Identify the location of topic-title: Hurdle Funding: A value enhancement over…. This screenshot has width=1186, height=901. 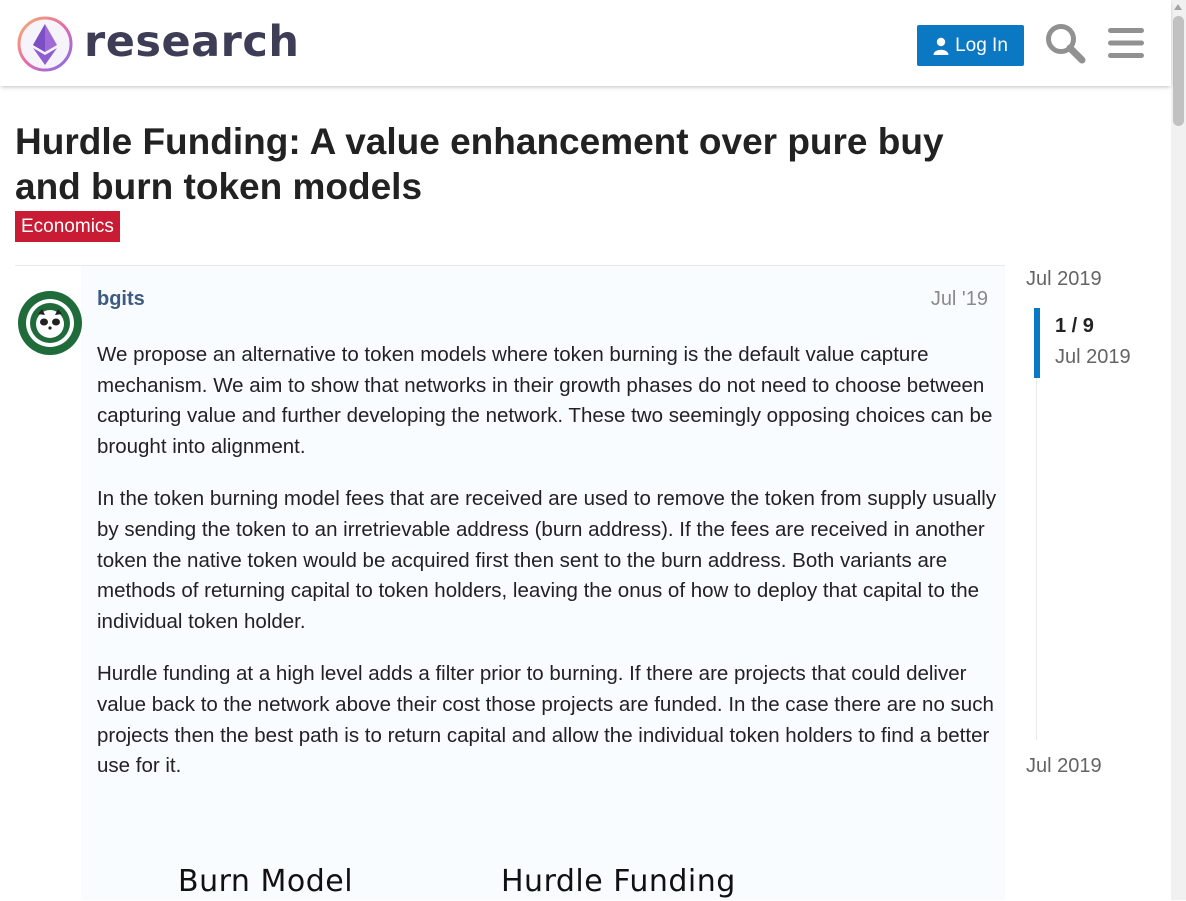
(510, 164).